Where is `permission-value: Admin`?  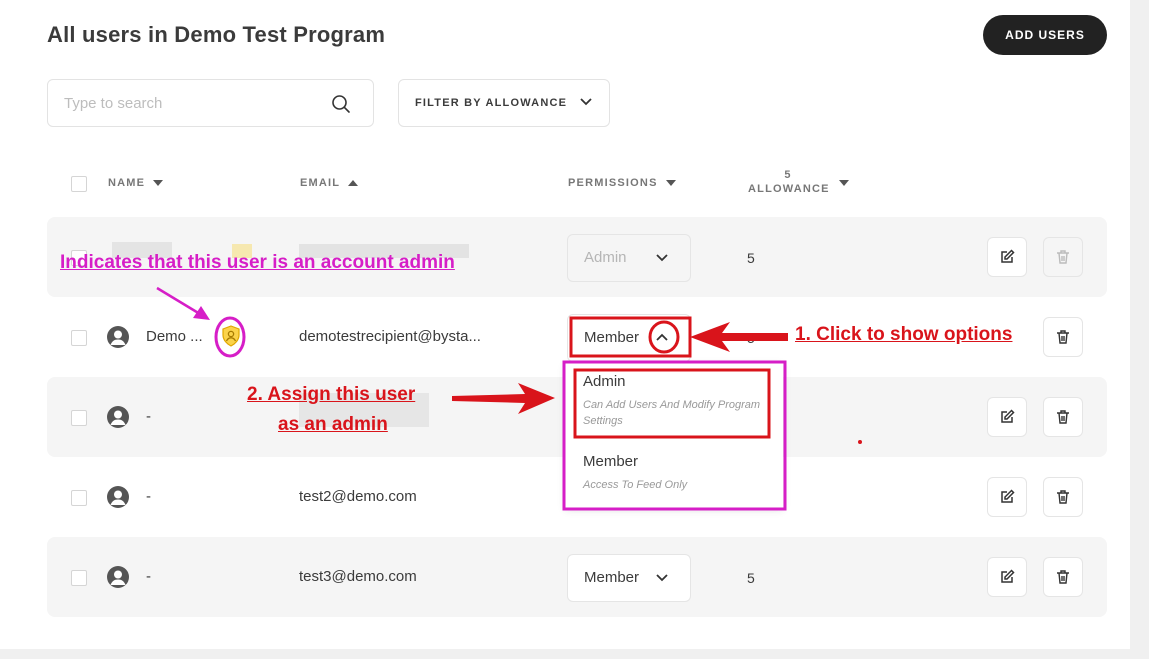 permission-value: Admin is located at coordinates (605, 257).